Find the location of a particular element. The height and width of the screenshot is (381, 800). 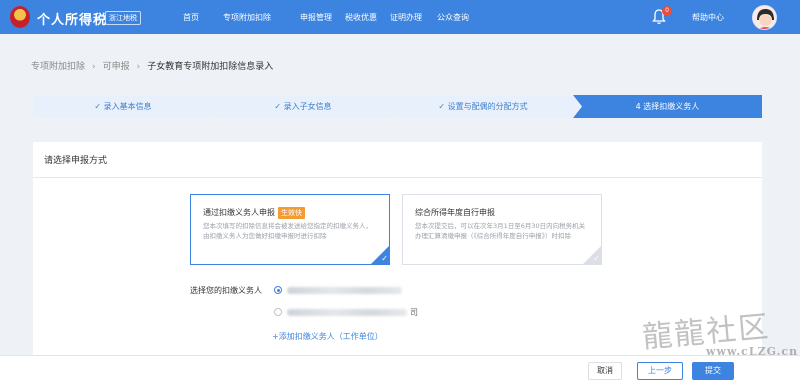

add-agent-link: +添加扣缴义务人（工作单位） is located at coordinates (327, 336).